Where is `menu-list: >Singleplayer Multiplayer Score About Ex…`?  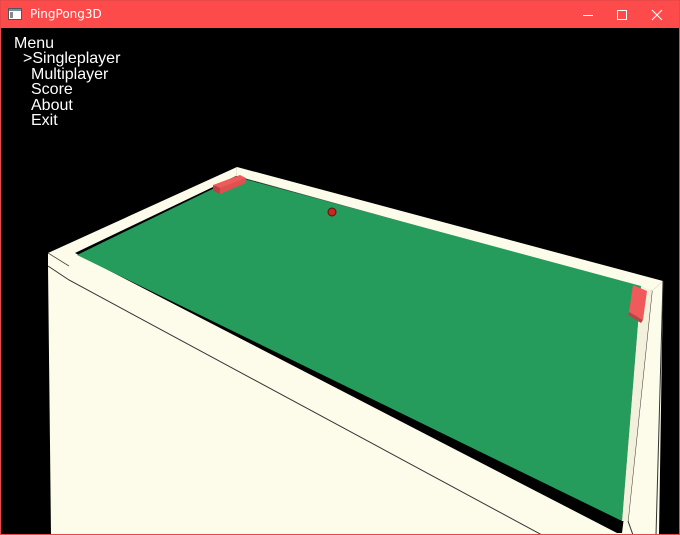 menu-list: >Singleplayer Multiplayer Score About Ex… is located at coordinates (67, 90).